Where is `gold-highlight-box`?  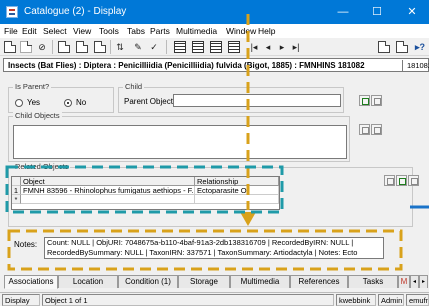 gold-highlight-box is located at coordinates (205, 250).